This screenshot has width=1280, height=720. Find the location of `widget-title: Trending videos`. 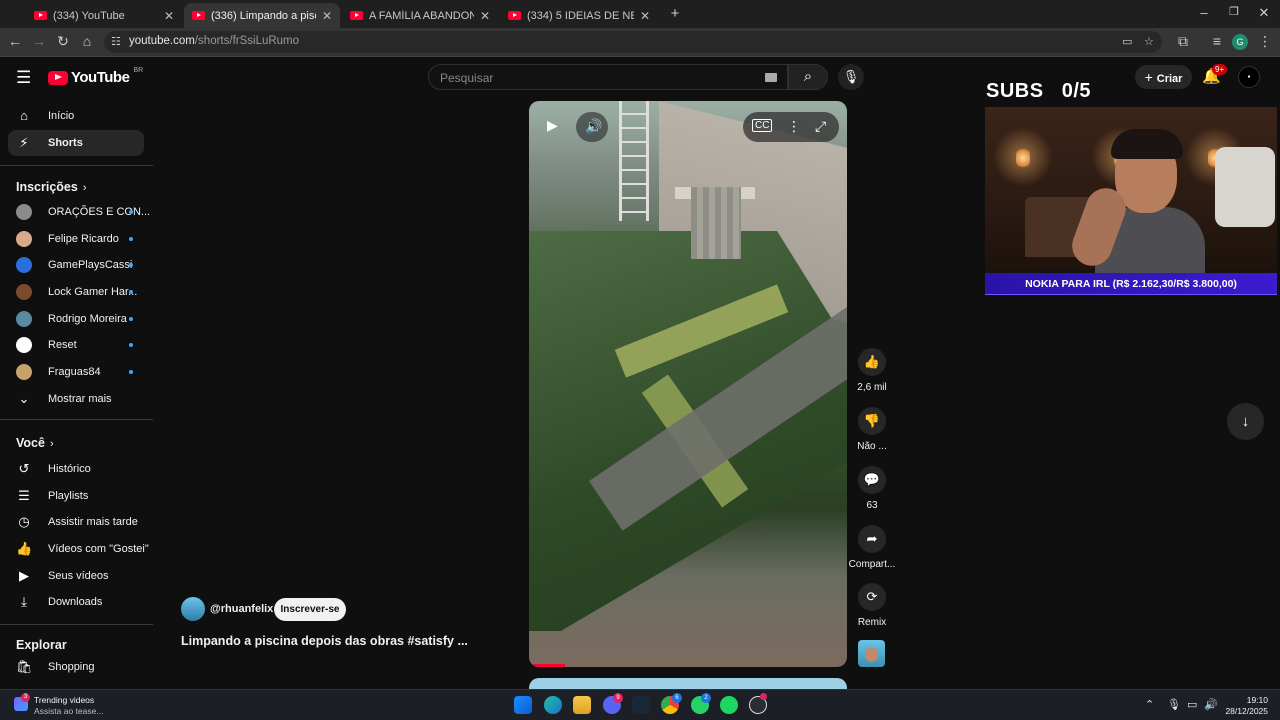

widget-title: Trending videos is located at coordinates (64, 700).